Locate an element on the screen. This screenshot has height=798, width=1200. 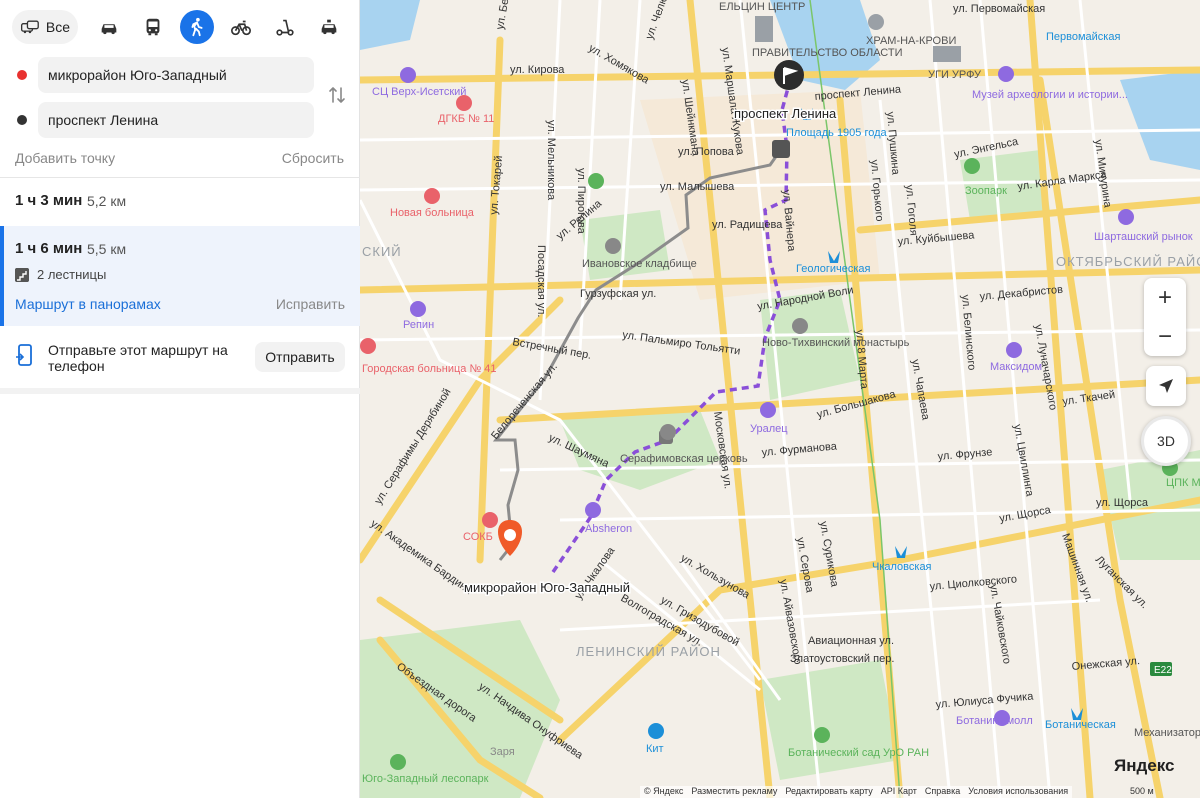
send-button: Отправить is located at coordinates (300, 357).